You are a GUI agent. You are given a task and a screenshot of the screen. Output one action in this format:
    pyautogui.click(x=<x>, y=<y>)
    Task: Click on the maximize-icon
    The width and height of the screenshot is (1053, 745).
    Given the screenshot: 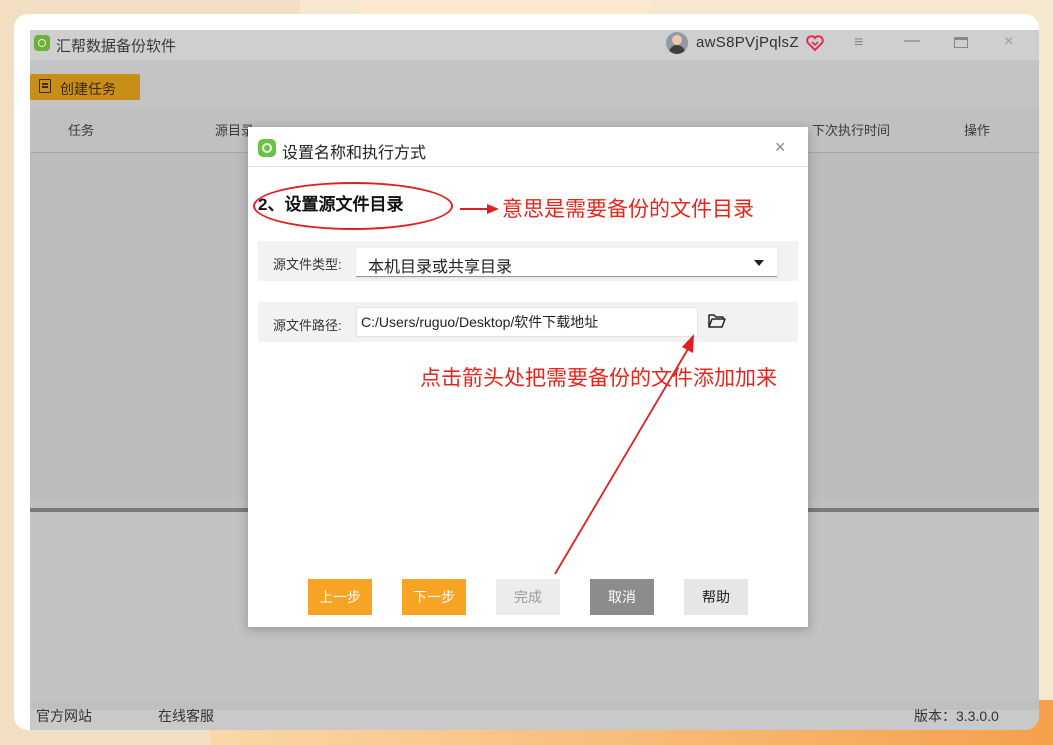 What is the action you would take?
    pyautogui.click(x=961, y=42)
    